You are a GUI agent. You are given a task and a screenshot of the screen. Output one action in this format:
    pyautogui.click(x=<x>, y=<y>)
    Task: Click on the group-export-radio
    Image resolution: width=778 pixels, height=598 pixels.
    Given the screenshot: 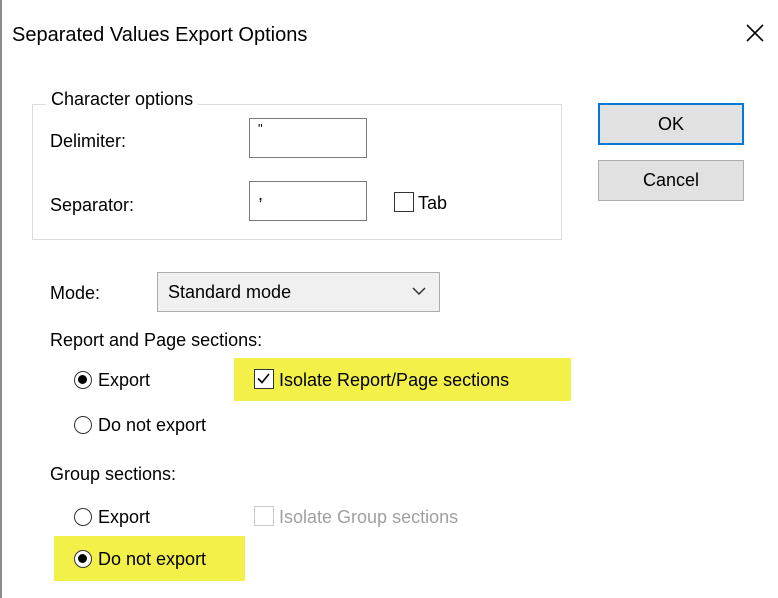 What is the action you would take?
    pyautogui.click(x=83, y=517)
    